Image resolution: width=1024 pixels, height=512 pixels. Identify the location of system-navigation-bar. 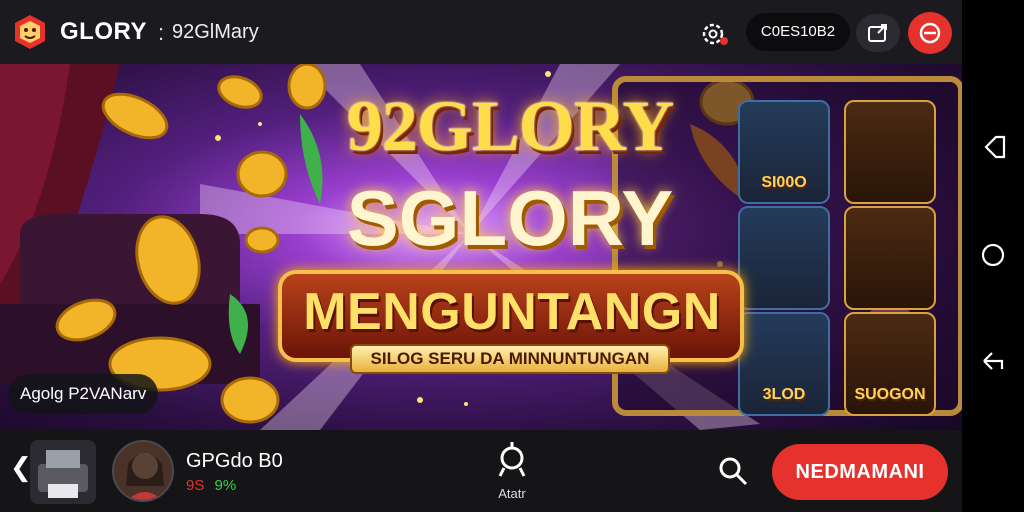
(993, 256).